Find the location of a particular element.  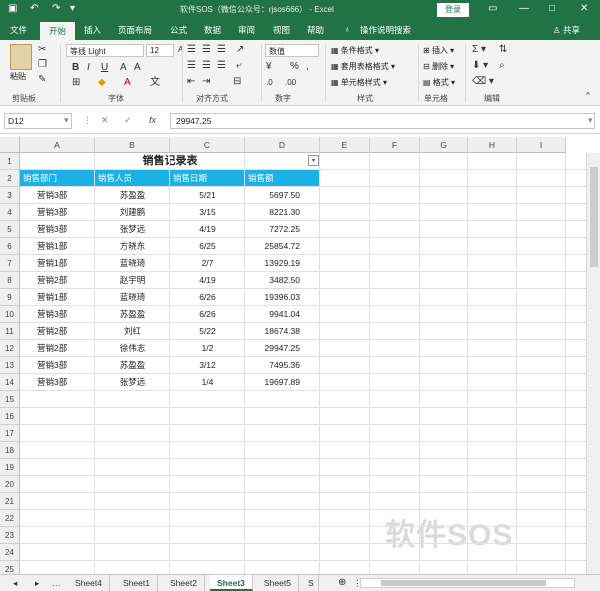

format-cells-button: ▤ 格式 ▾ is located at coordinates (439, 82).